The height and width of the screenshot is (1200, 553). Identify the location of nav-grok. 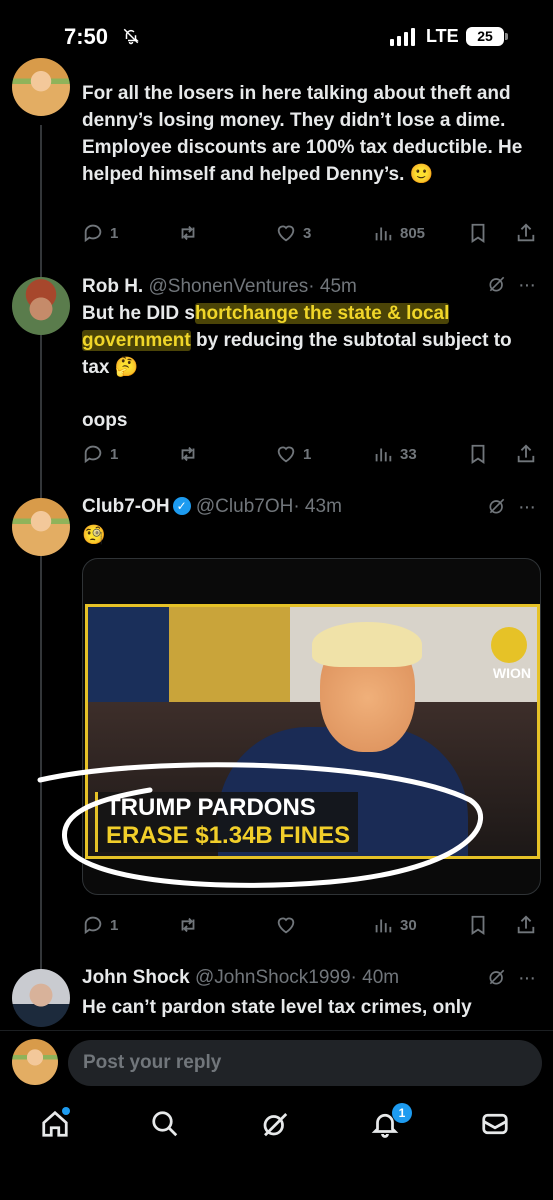
(277, 1126).